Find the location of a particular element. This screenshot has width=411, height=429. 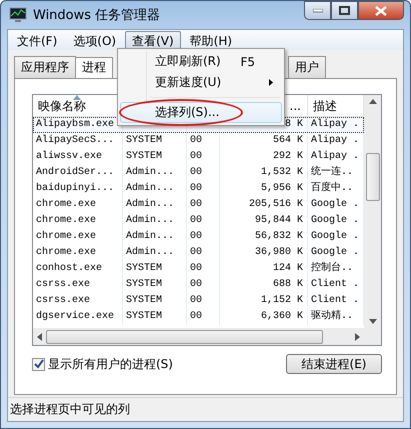

scroll-down-icon is located at coordinates (372, 321).